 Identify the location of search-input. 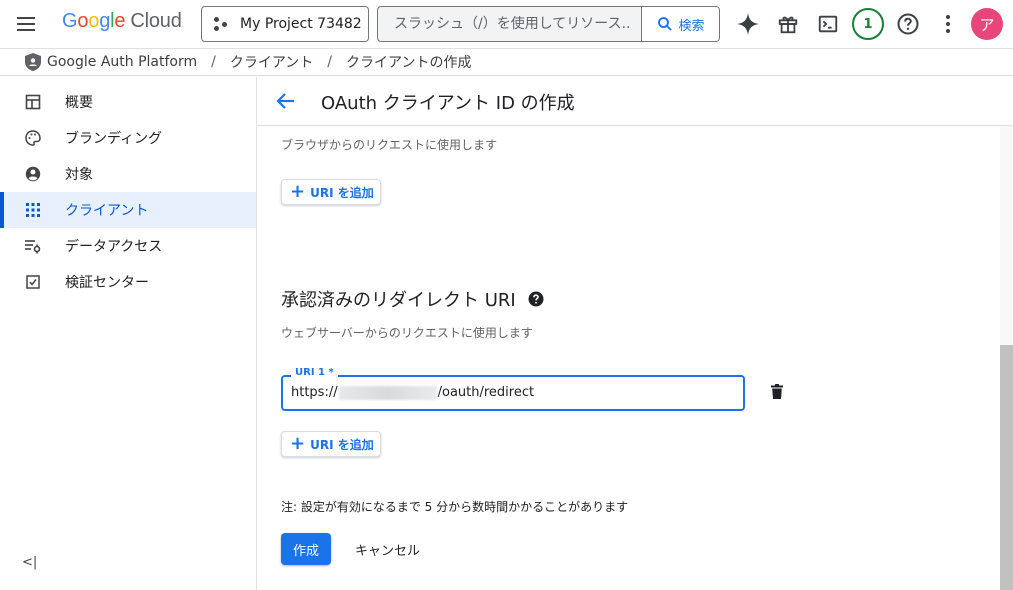
(509, 24).